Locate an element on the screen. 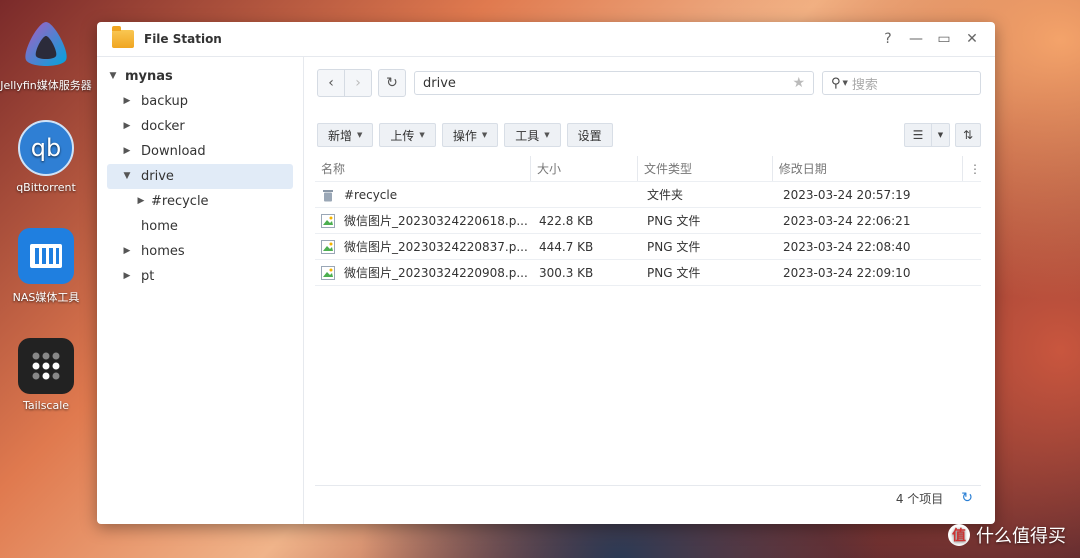 The image size is (1080, 558). button-label: 设置 is located at coordinates (589, 135).